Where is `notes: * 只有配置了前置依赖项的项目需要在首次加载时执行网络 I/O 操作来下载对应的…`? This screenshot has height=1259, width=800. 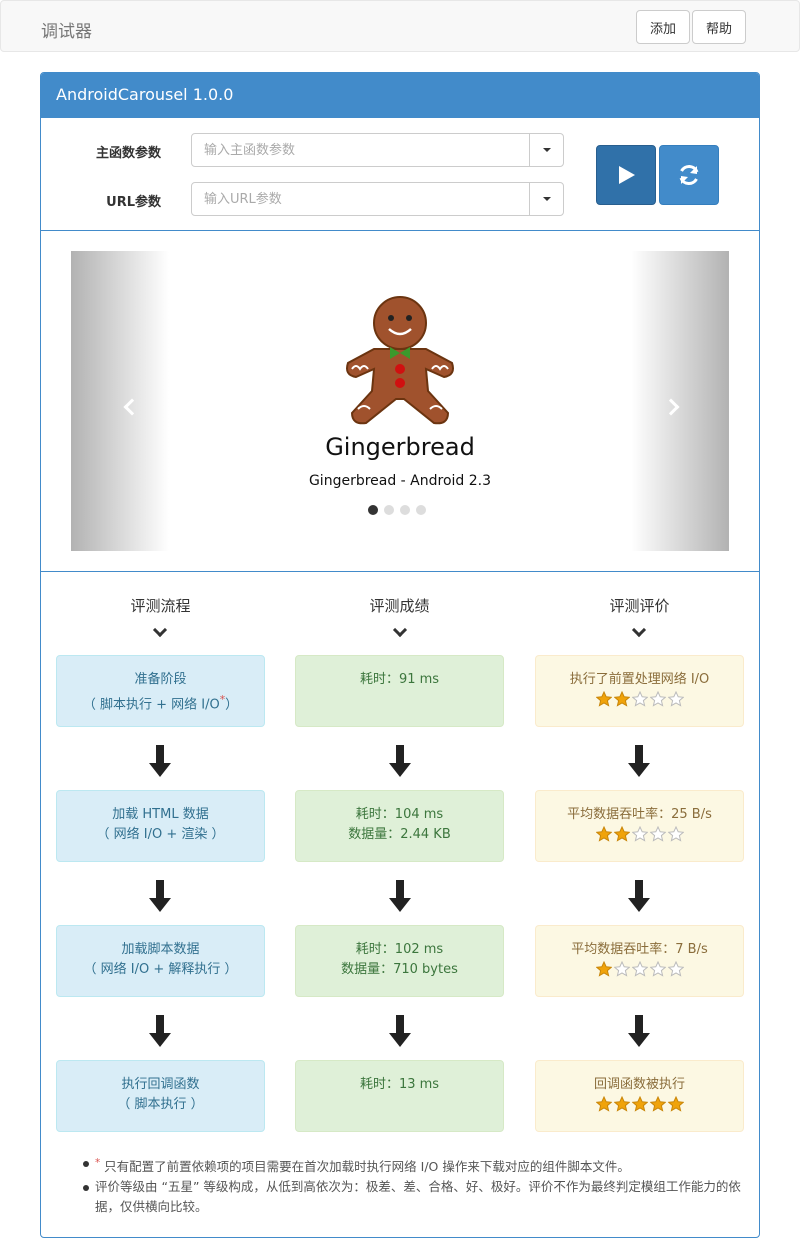
notes: * 只有配置了前置依赖项的项目需要在首次加载时执行网络 I/O 操作来下载对应的… is located at coordinates (411, 1185).